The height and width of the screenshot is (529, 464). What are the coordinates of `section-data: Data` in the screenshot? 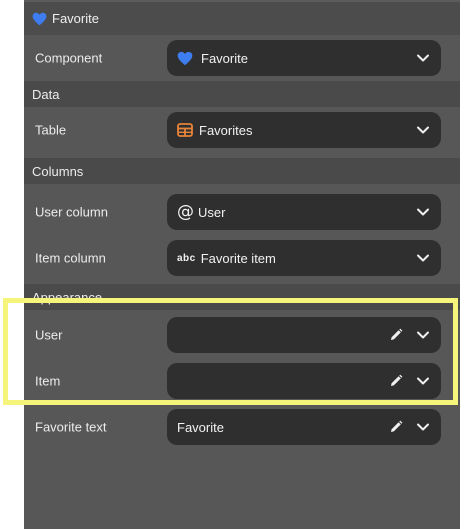 It's located at (242, 94).